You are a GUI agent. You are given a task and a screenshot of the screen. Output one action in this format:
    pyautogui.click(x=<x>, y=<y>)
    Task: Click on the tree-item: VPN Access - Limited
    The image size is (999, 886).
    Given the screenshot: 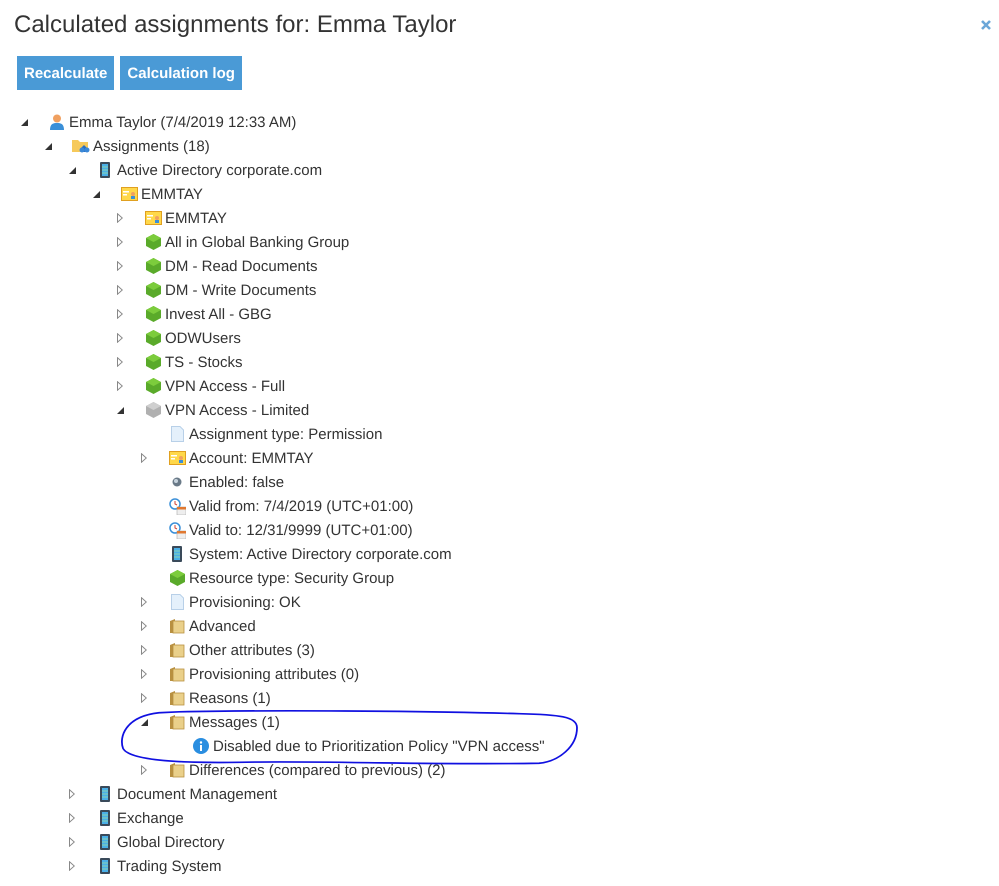 What is the action you would take?
    pyautogui.click(x=237, y=410)
    